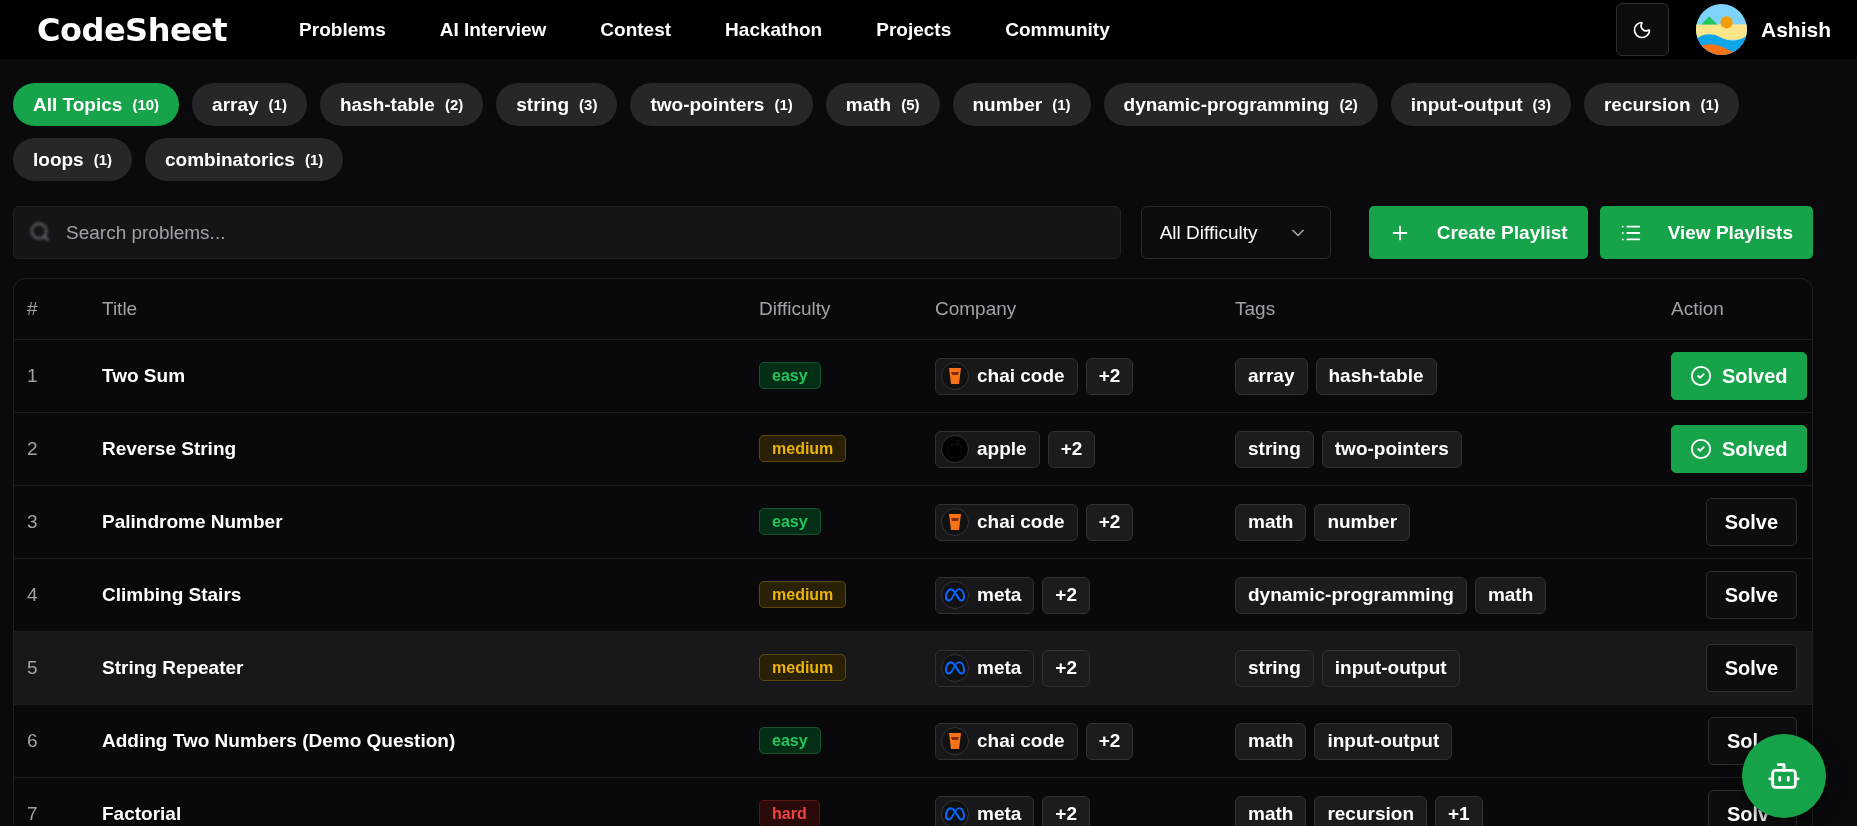  What do you see at coordinates (32, 740) in the screenshot?
I see `row-number: 6` at bounding box center [32, 740].